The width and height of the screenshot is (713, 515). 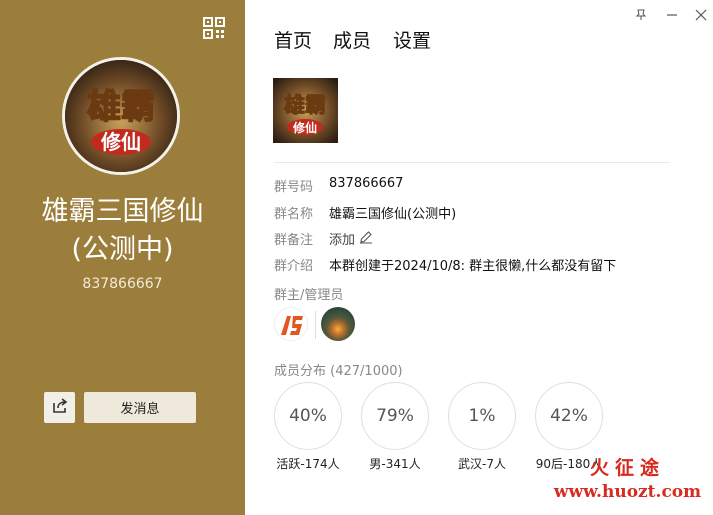 What do you see at coordinates (214, 28) in the screenshot?
I see `qr-code-icon` at bounding box center [214, 28].